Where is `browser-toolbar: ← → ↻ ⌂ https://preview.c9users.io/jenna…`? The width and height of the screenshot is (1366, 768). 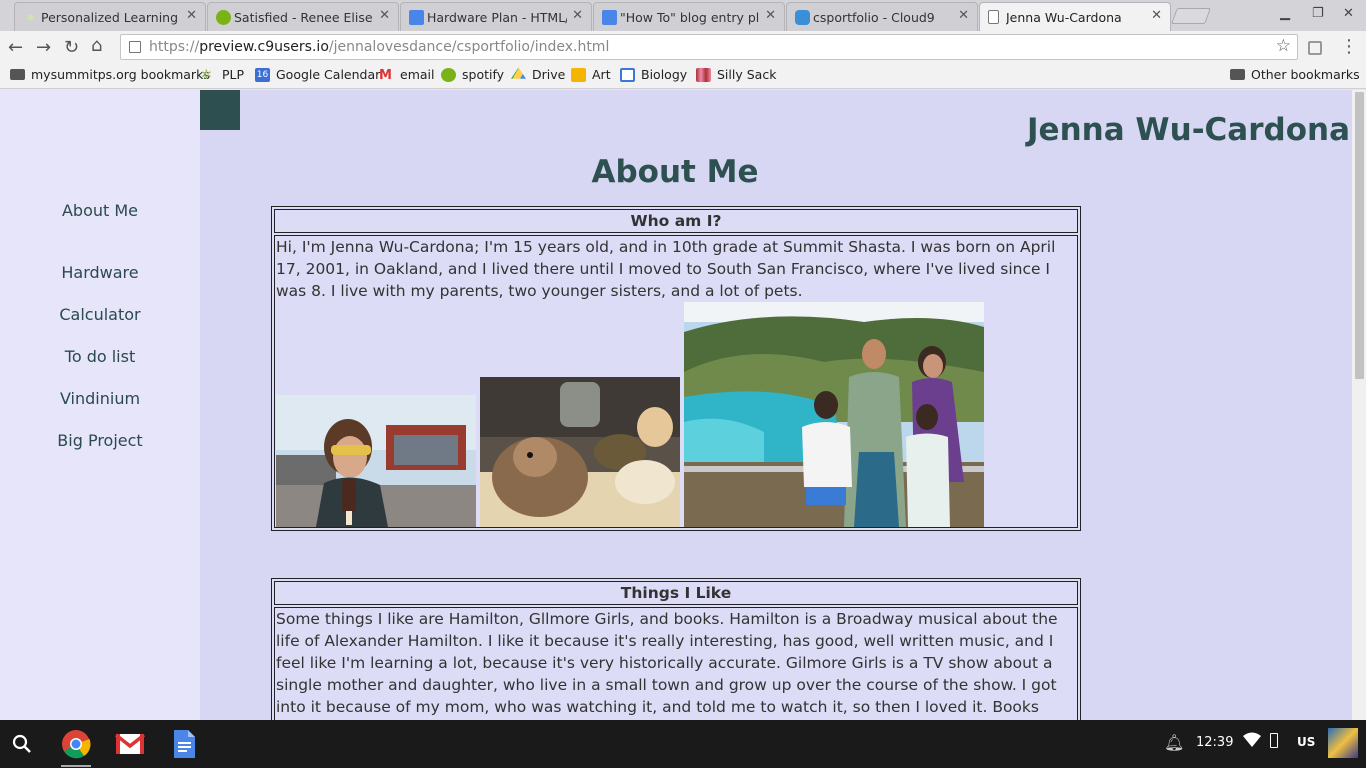 browser-toolbar: ← → ↻ ⌂ https://preview.c9users.io/jenna… is located at coordinates (683, 47).